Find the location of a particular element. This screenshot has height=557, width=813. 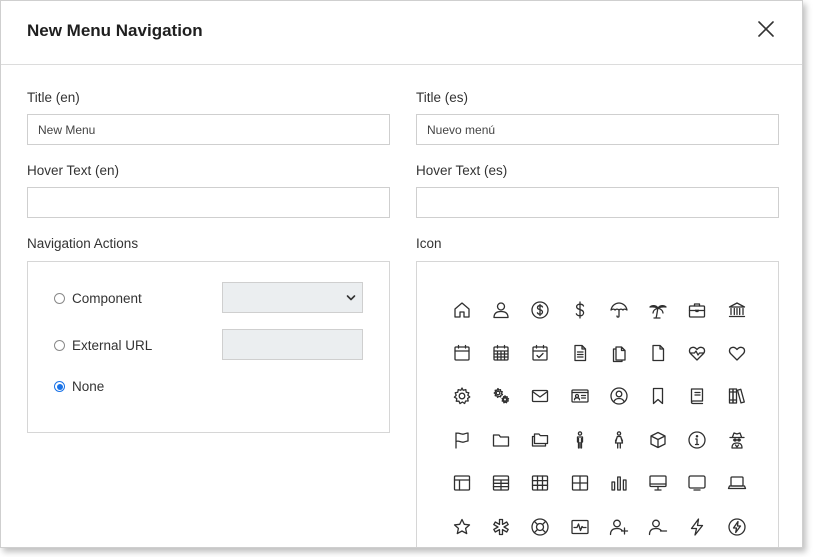

briefcase-icon is located at coordinates (697, 309).